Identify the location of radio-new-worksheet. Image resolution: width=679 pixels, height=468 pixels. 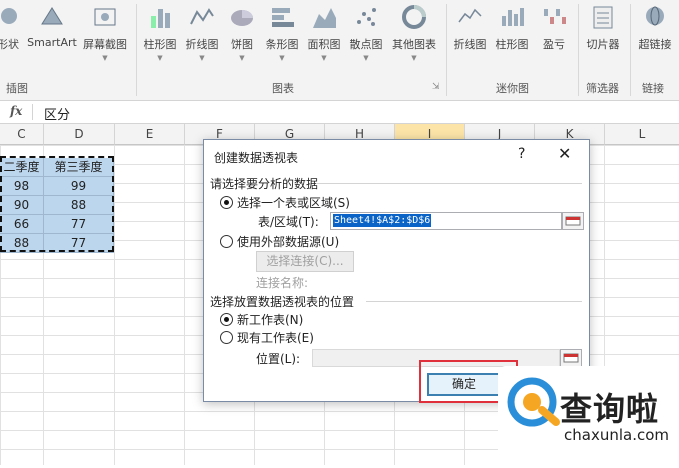
(226, 319).